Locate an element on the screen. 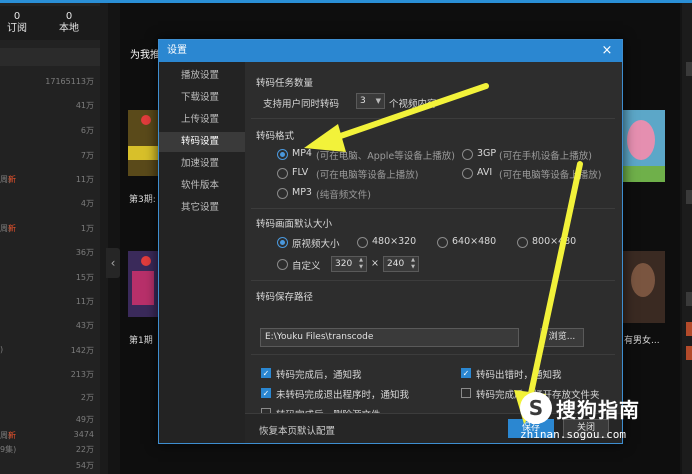 This screenshot has width=692, height=474. nav-item-version: 软件版本 is located at coordinates (202, 186).